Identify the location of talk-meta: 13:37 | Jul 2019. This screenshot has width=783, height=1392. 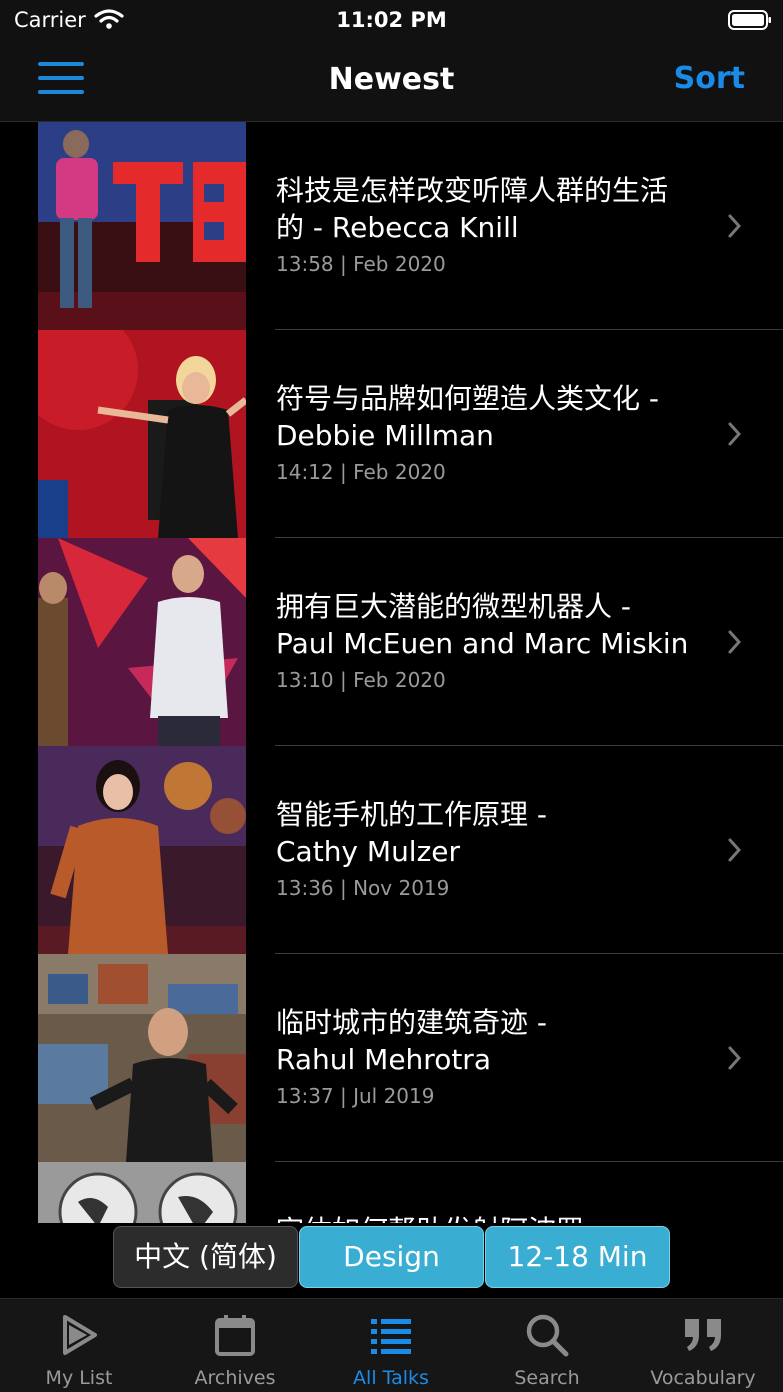
(355, 1096).